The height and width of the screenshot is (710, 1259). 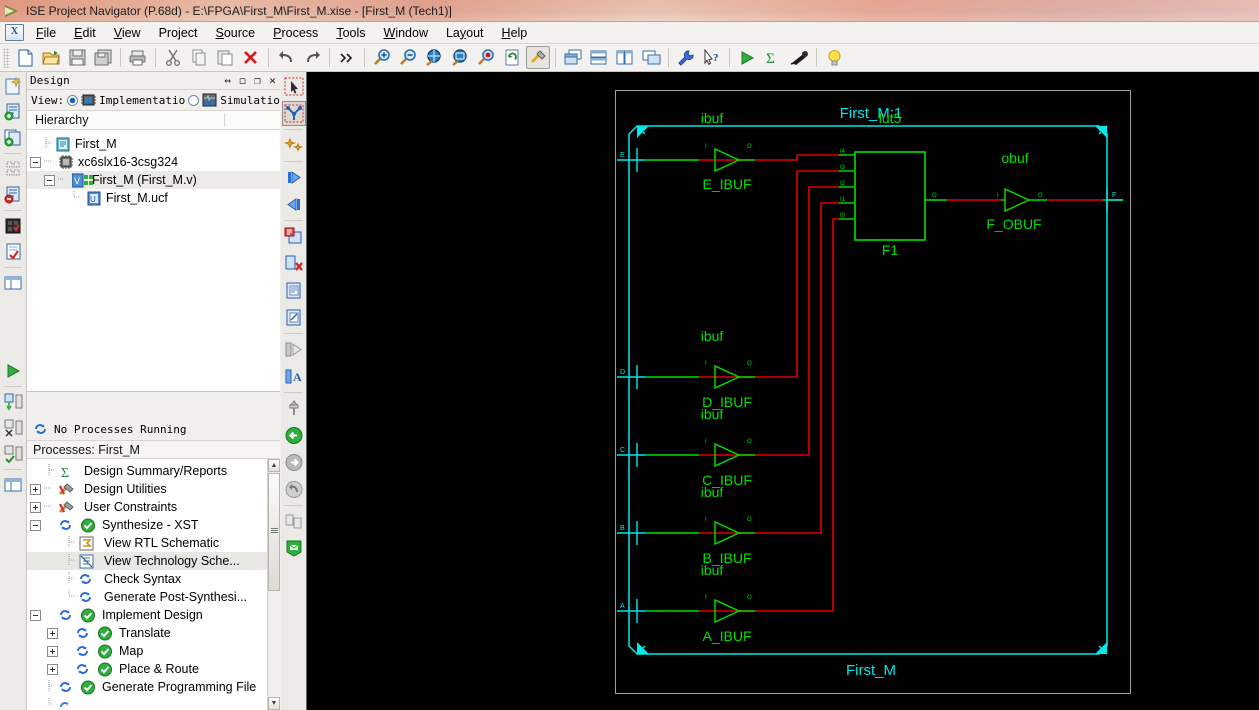 What do you see at coordinates (13, 169) in the screenshot?
I see `manage-configuration-icon` at bounding box center [13, 169].